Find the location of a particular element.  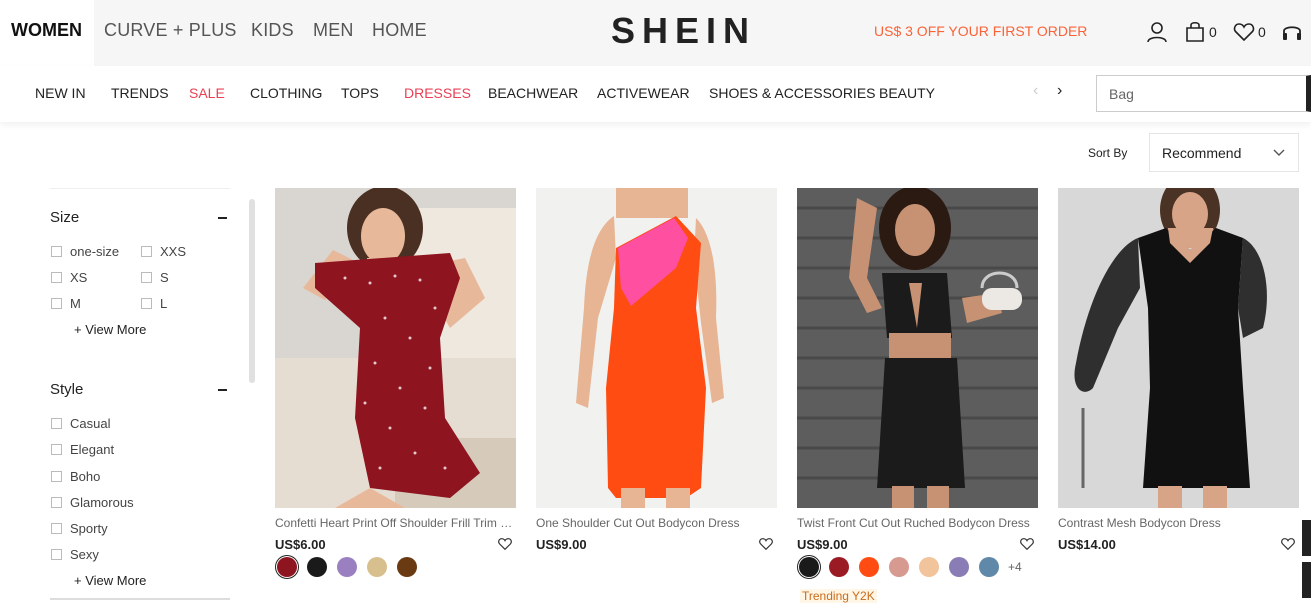

color-swatches is located at coordinates (351, 567).